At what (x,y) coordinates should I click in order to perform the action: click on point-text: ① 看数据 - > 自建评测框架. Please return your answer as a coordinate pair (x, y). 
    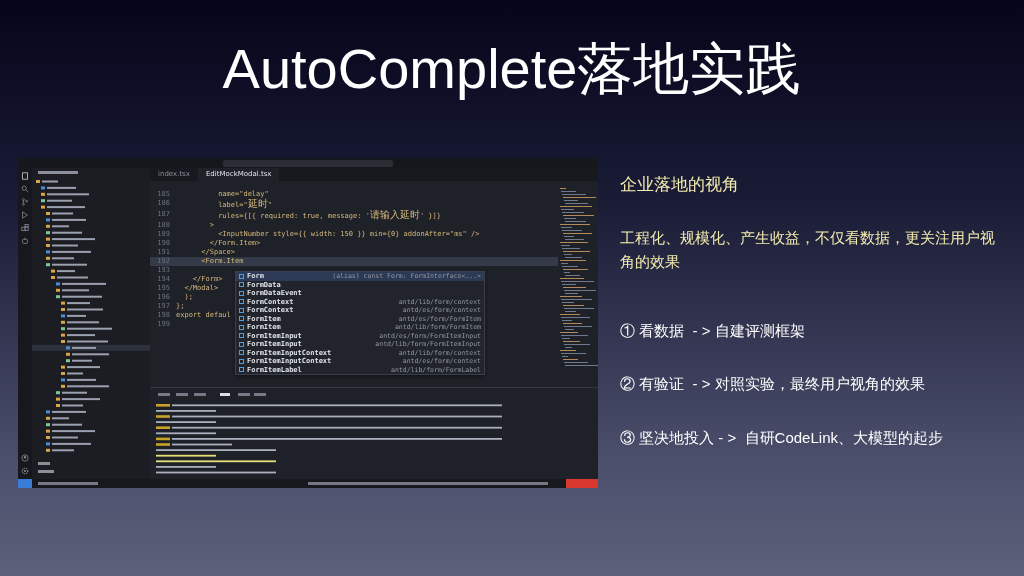
    Looking at the image, I should click on (713, 330).